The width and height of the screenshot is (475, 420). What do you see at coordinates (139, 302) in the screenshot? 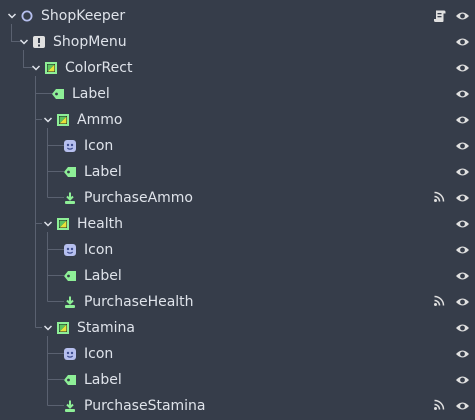
I see `node-name: PurchaseHealth` at bounding box center [139, 302].